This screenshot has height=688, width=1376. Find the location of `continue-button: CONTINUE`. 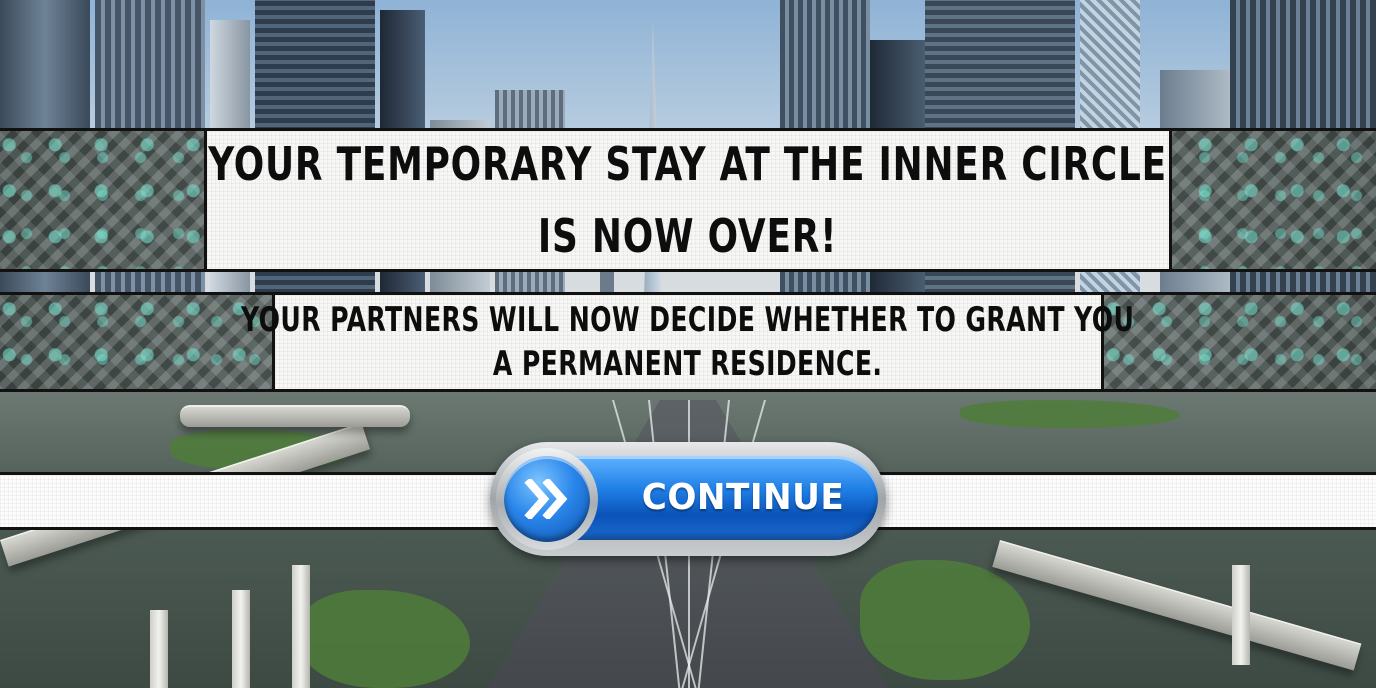

continue-button: CONTINUE is located at coordinates (688, 499).